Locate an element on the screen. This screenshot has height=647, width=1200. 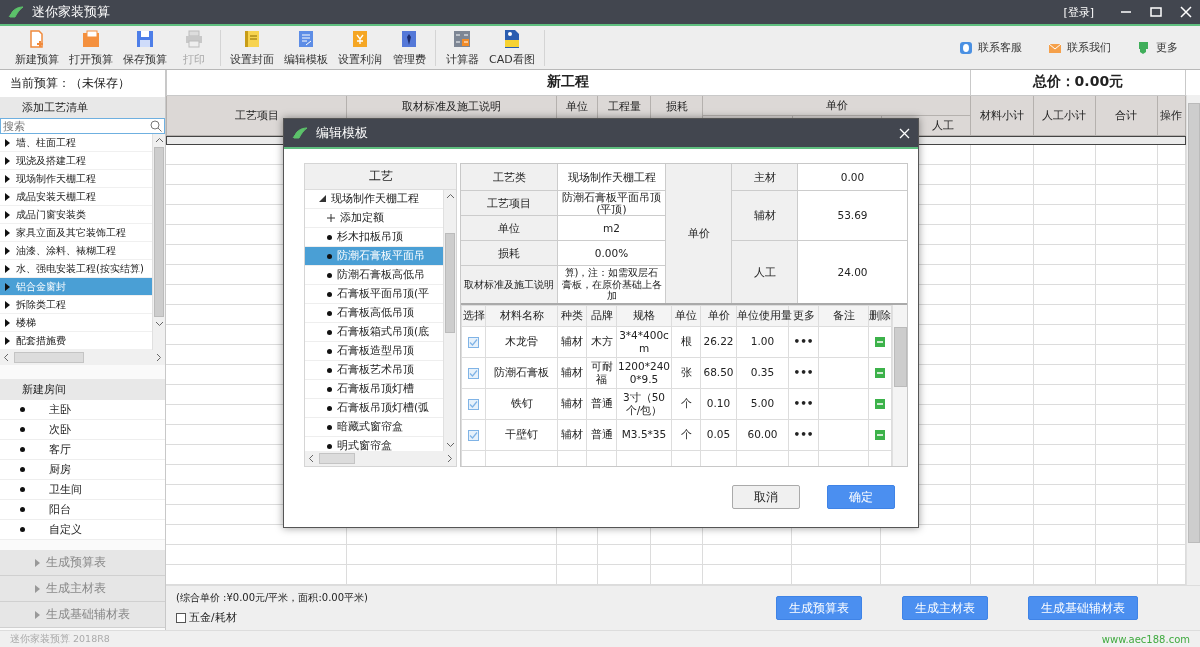
header-link: 联系客服 is located at coordinates (990, 47).